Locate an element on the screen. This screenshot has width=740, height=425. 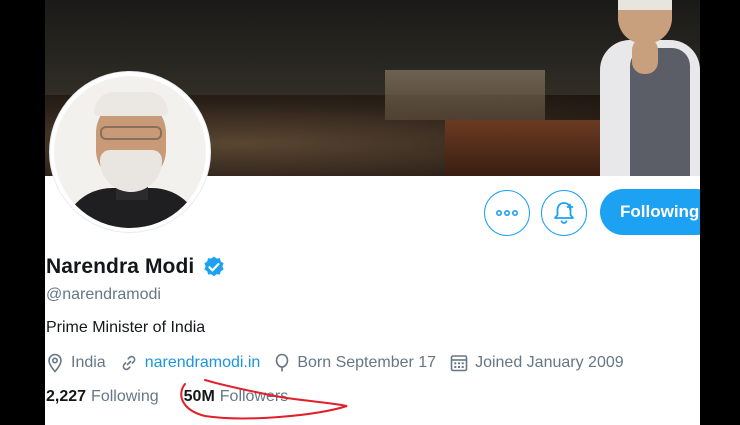
profile-name-row: Narendra Modi is located at coordinates (136, 267).